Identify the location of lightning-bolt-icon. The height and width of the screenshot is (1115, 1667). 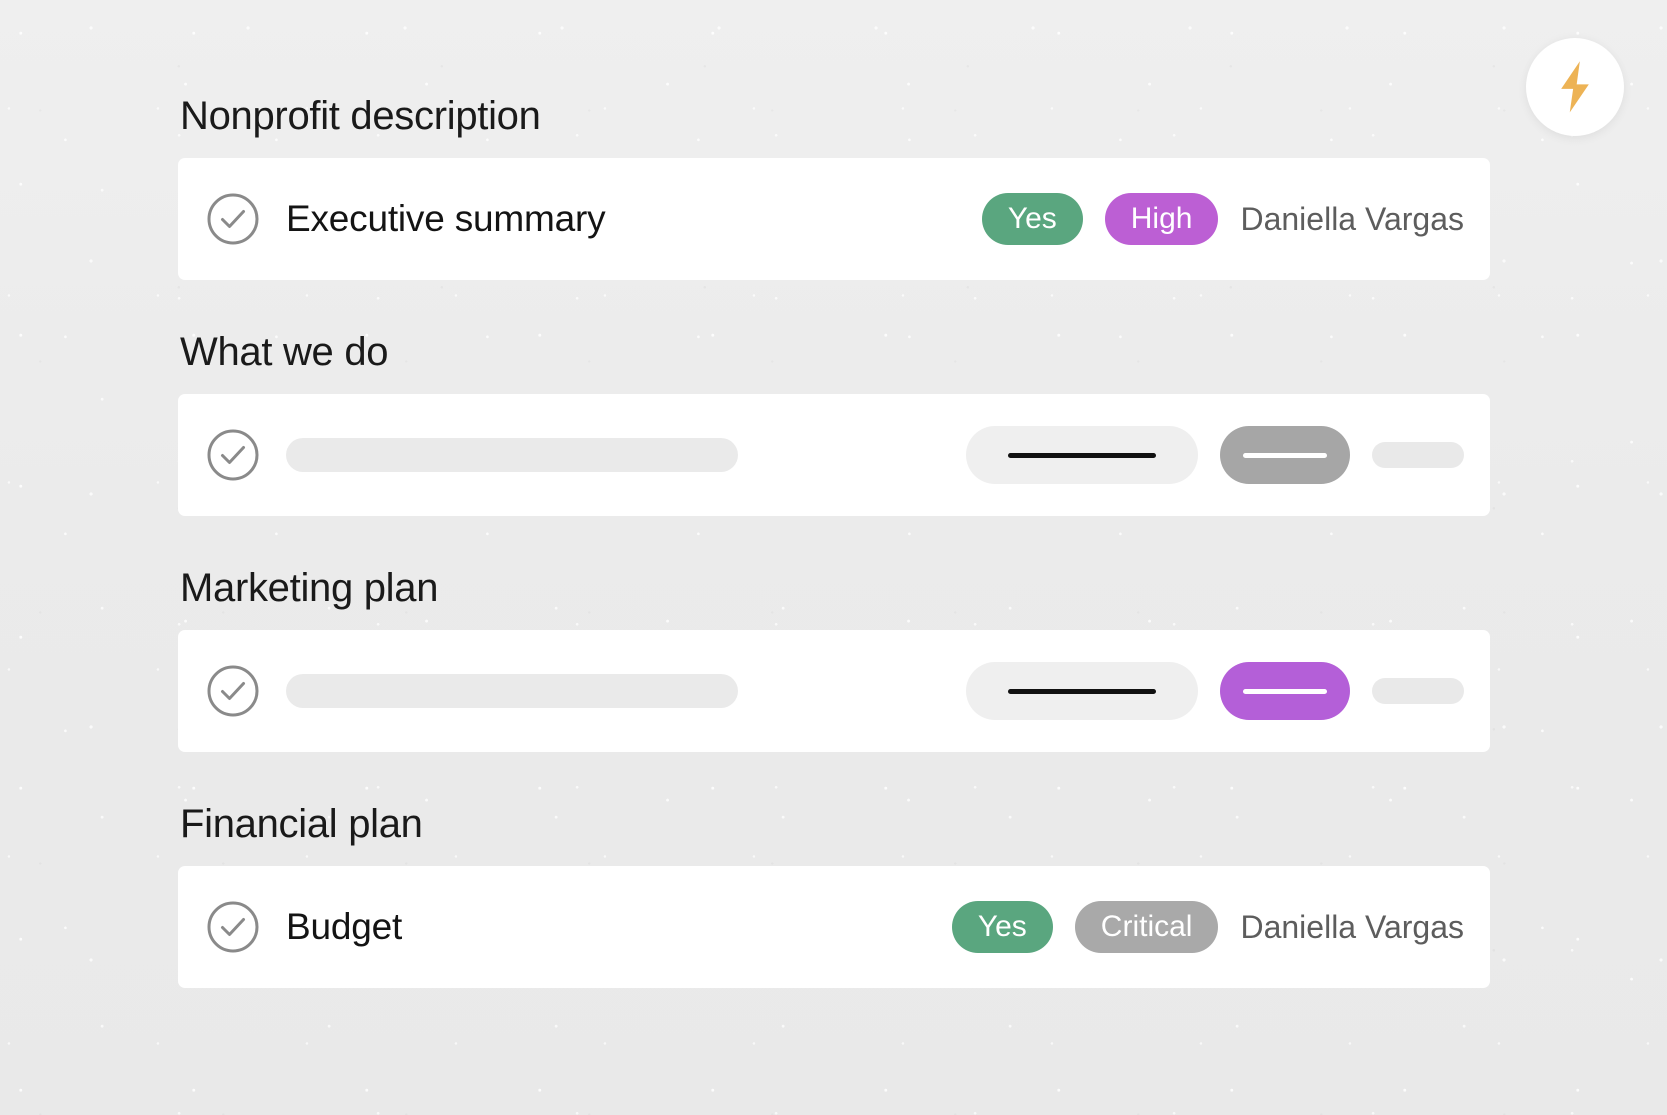
(1575, 87).